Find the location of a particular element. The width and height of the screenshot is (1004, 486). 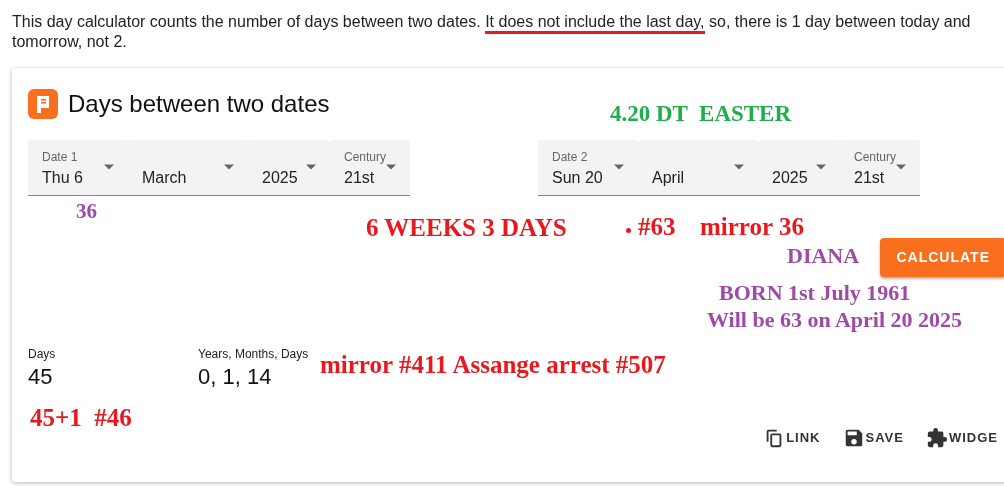

handwritten-note: 4.20 DT EASTER is located at coordinates (701, 113).